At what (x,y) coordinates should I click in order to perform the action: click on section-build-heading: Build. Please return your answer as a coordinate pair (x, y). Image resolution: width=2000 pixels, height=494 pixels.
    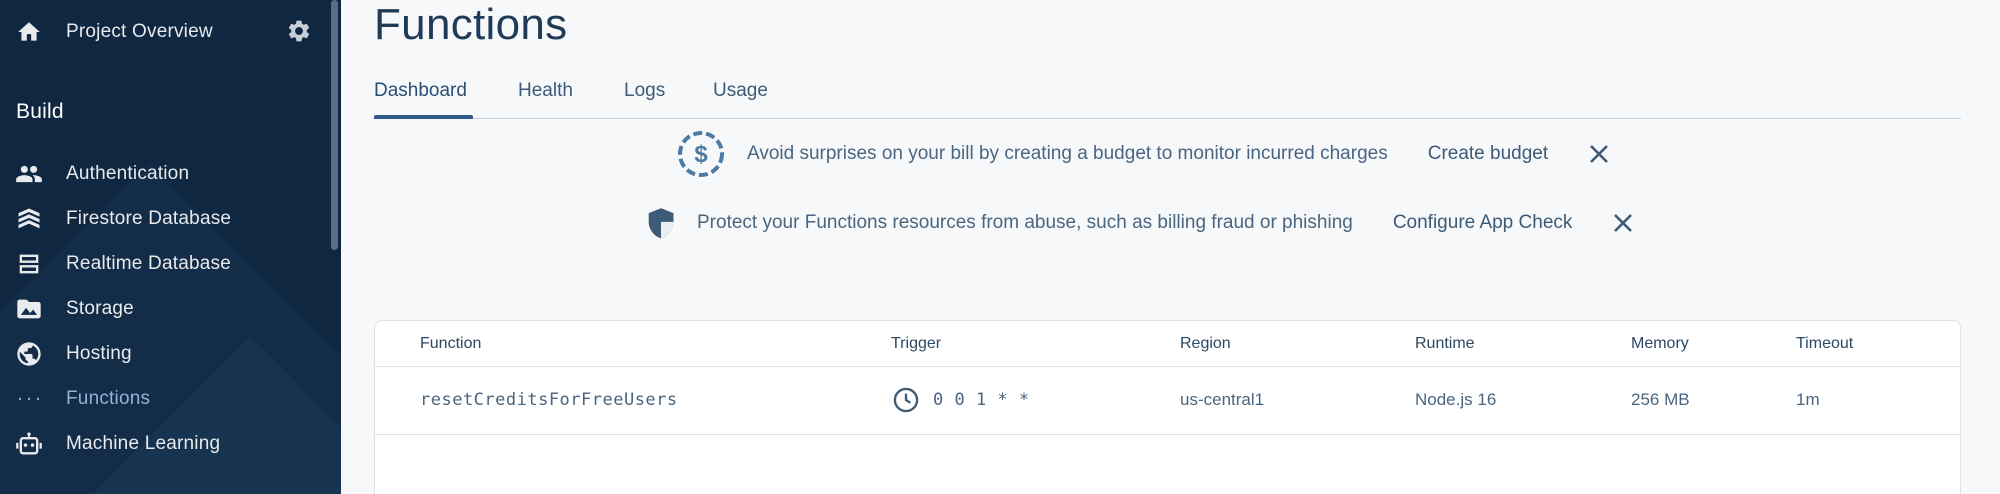
    Looking at the image, I should click on (40, 111).